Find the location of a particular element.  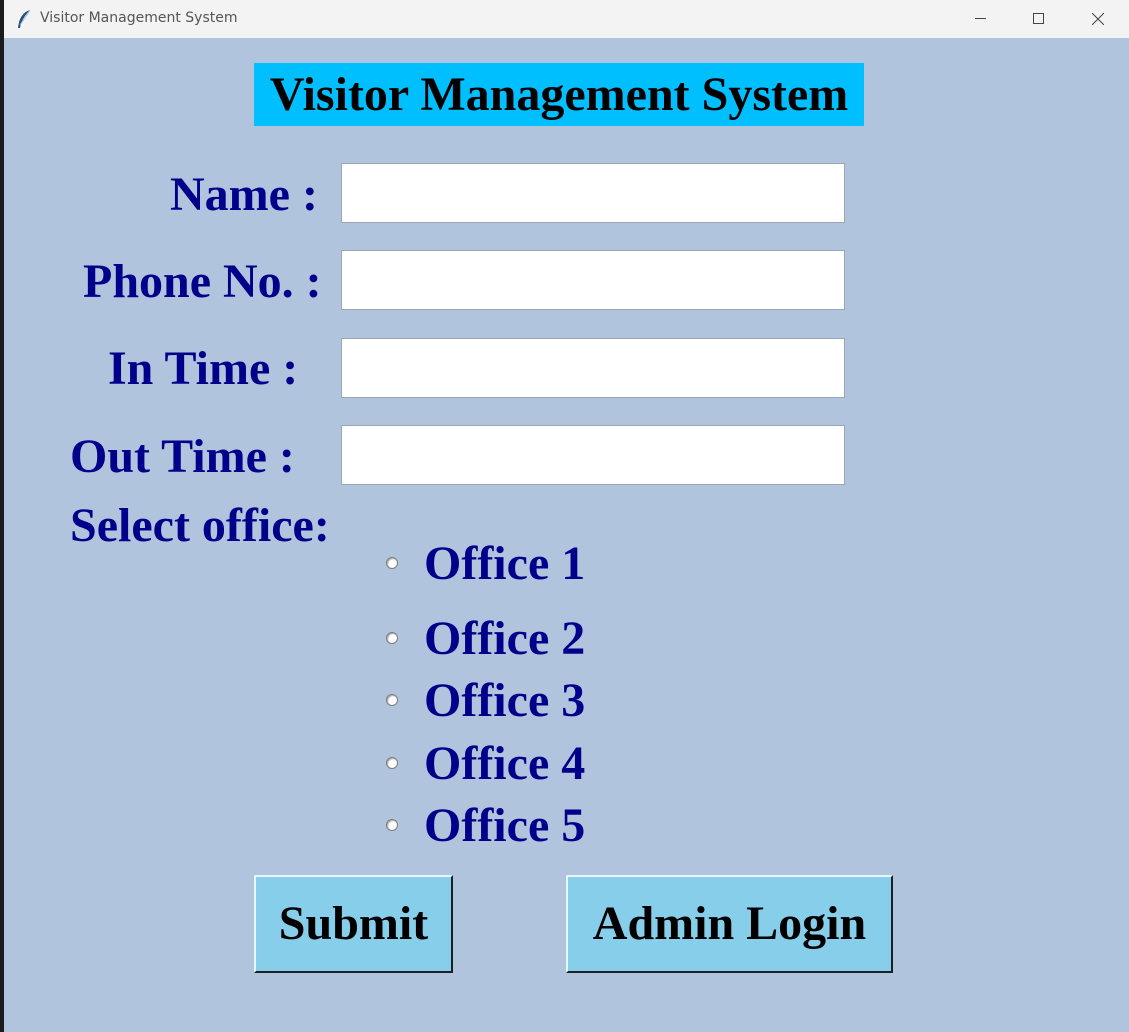

name-input is located at coordinates (593, 193).